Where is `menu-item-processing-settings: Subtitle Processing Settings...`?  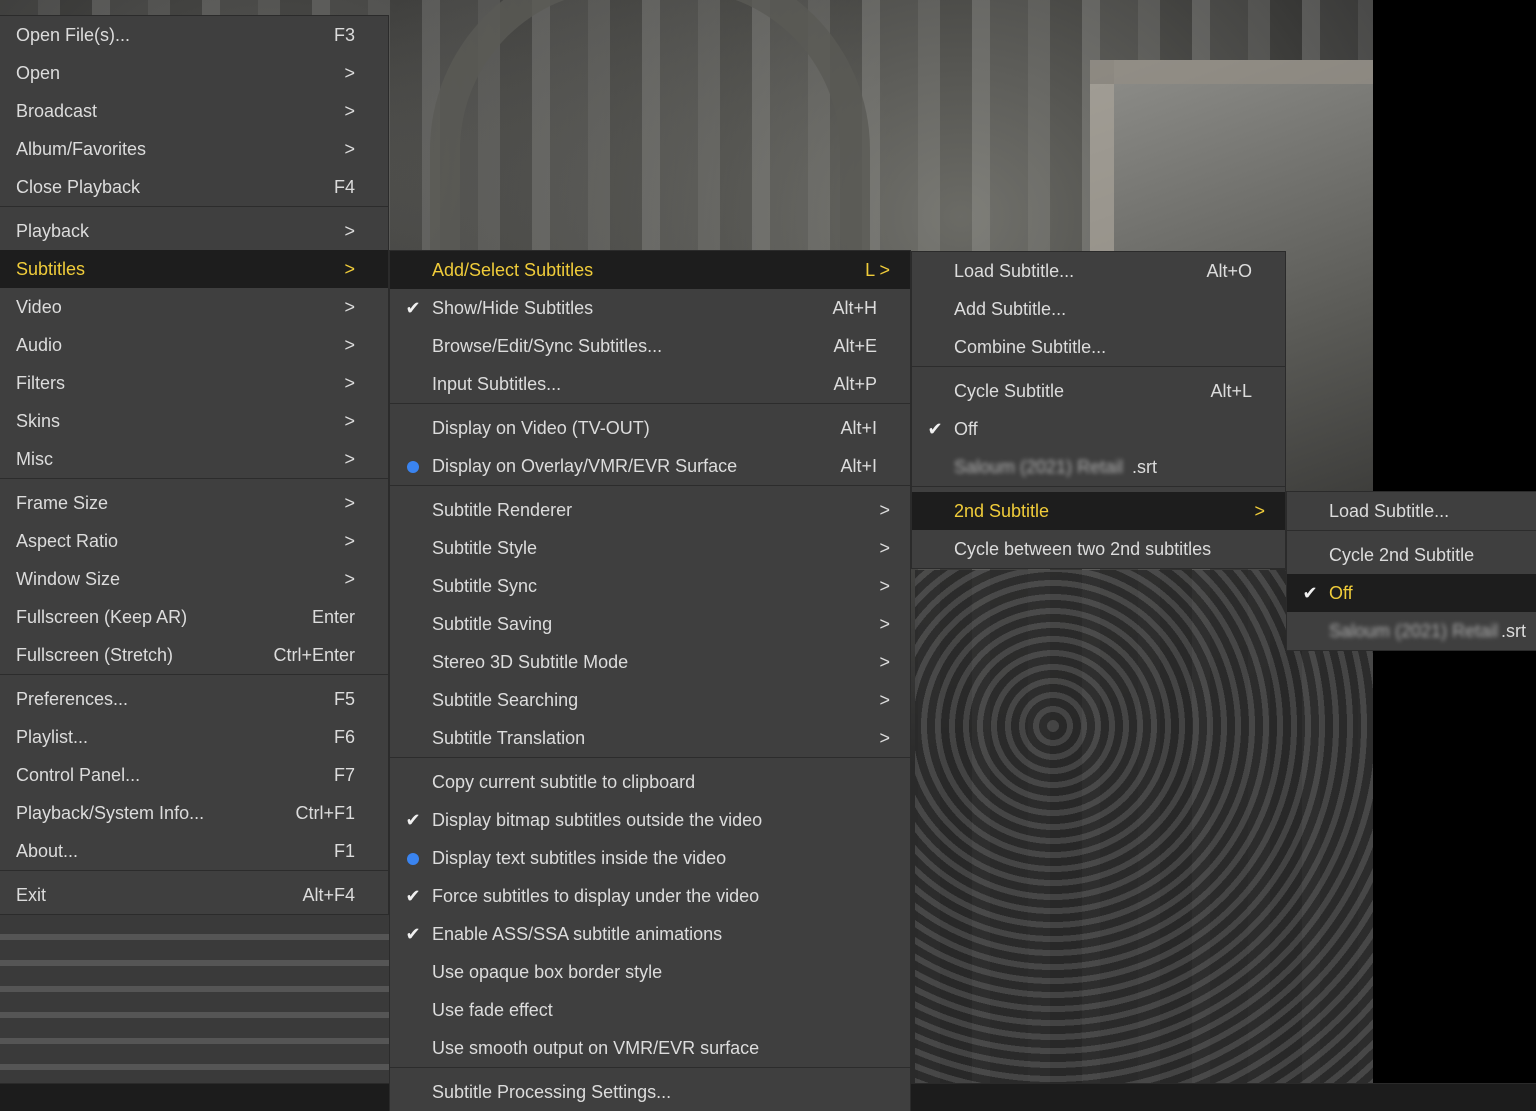
menu-item-processing-settings: Subtitle Processing Settings... is located at coordinates (650, 1092).